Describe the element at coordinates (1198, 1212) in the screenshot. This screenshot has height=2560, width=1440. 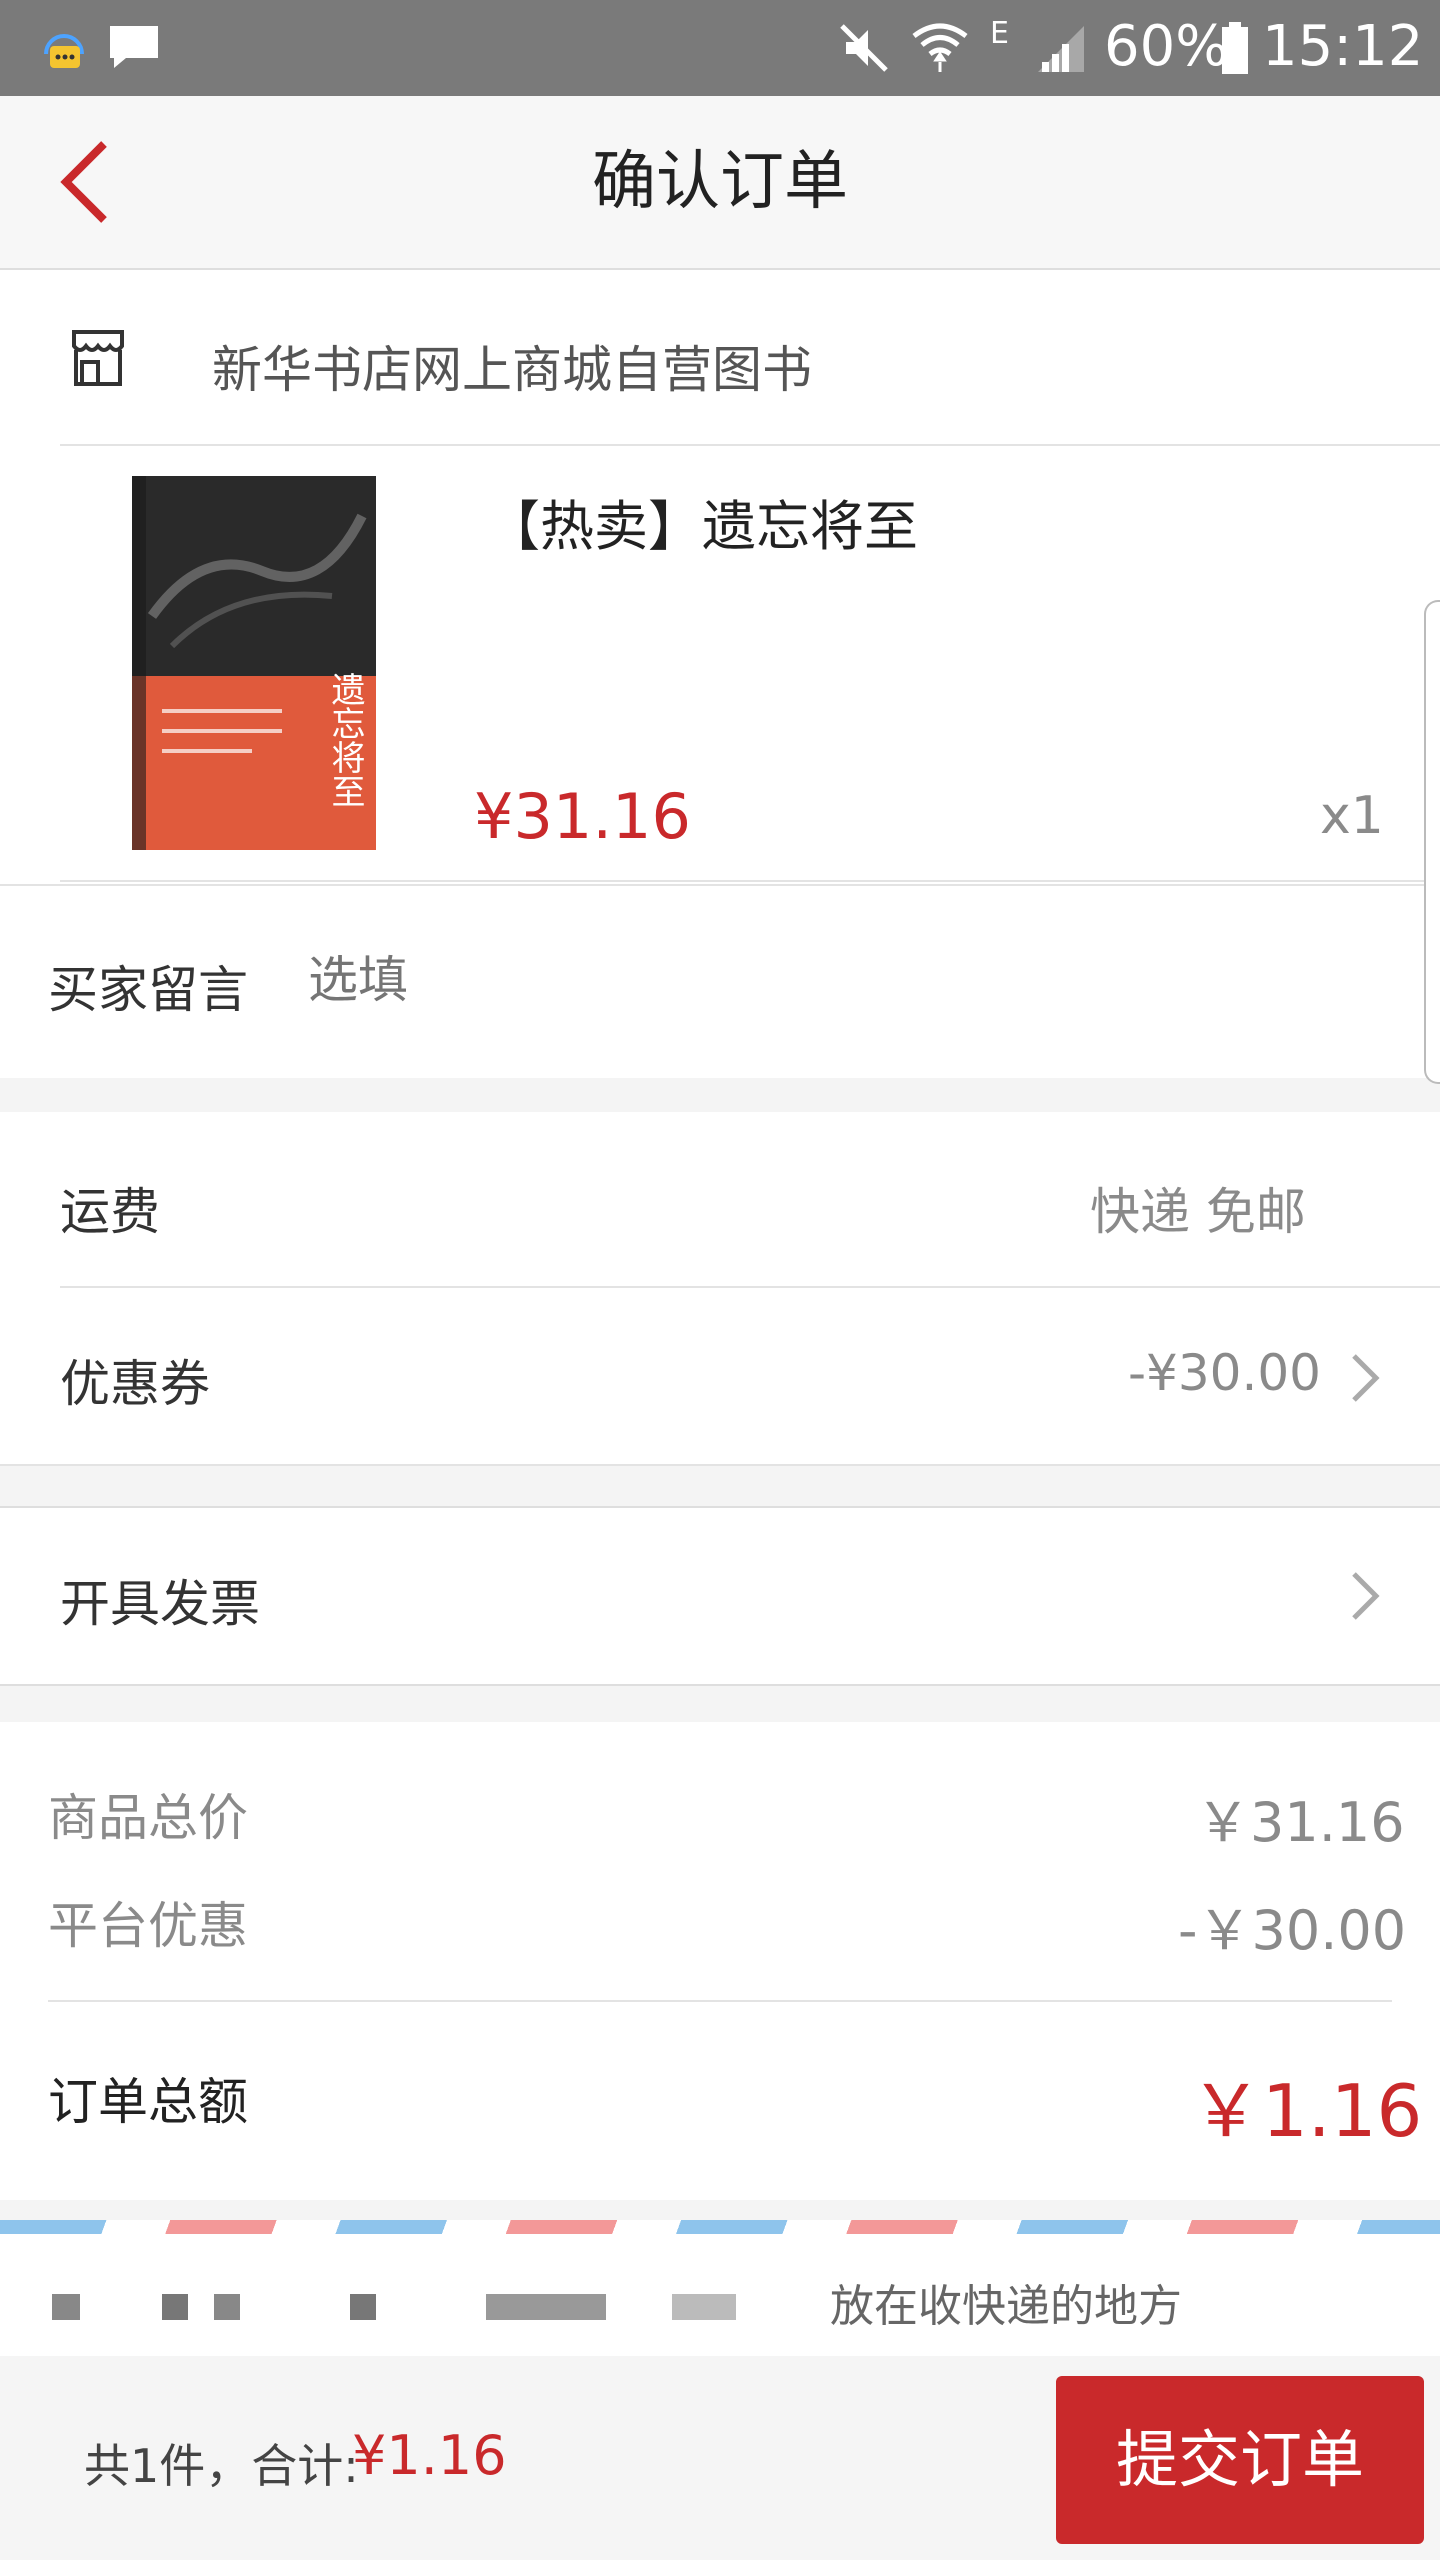
I see `shipping-value: 快递 免邮` at that location.